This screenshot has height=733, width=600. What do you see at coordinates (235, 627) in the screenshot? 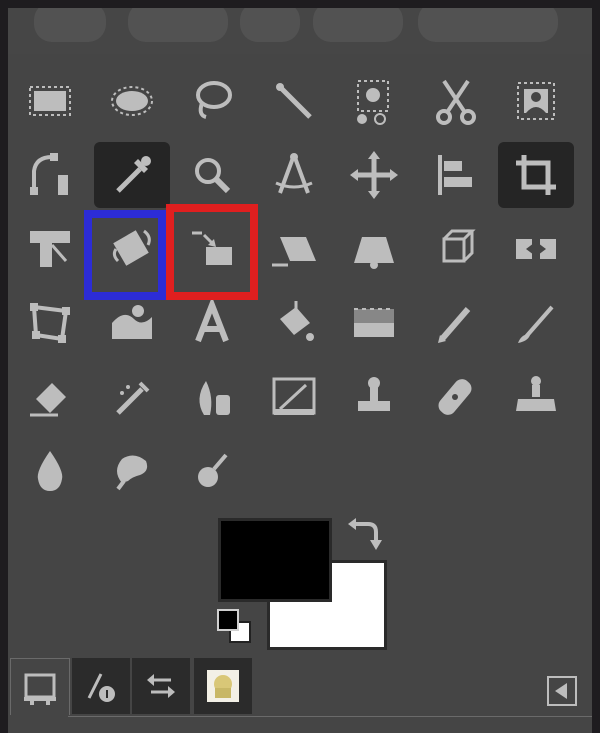
I see `default-colors-icon` at bounding box center [235, 627].